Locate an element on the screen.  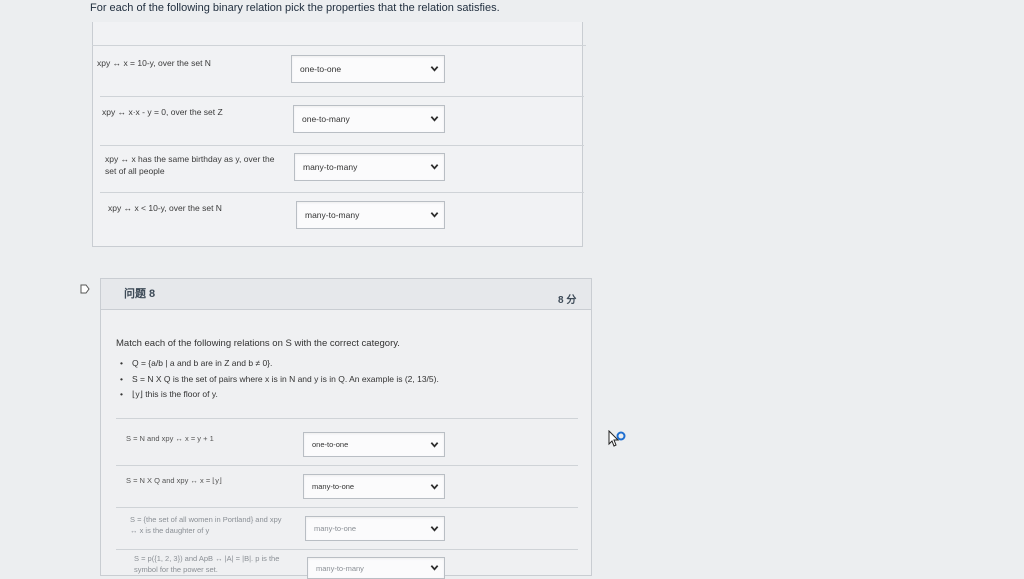
flag-icon is located at coordinates (85, 289).